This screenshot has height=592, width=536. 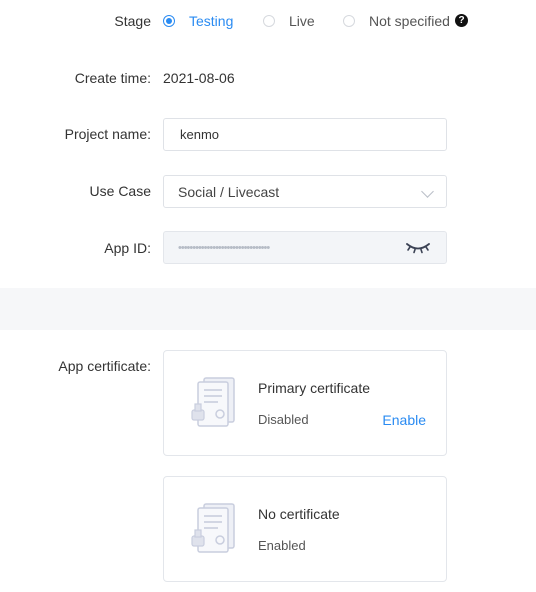 I want to click on section-divider, so click(x=268, y=309).